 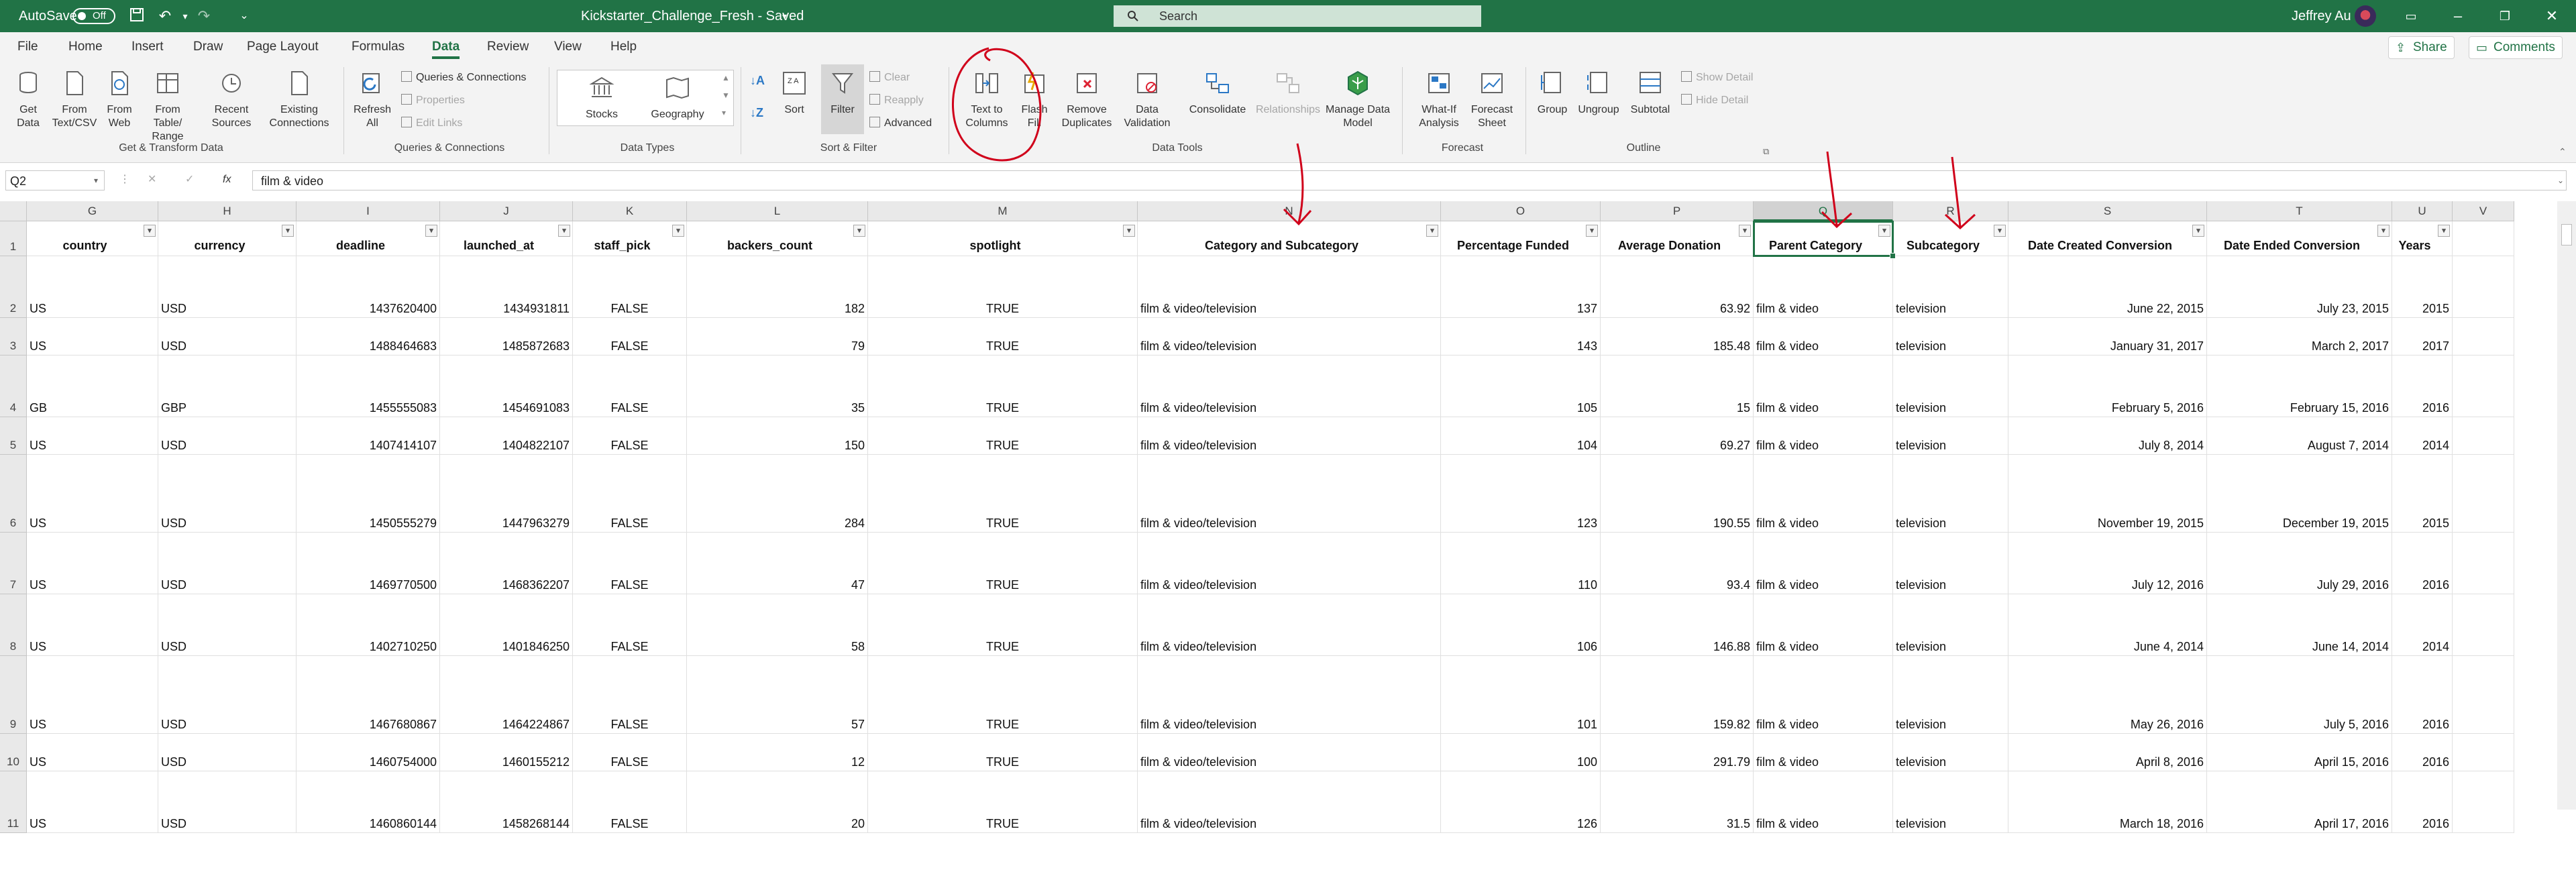 I want to click on edit-links-button: Edit Links, so click(x=431, y=123).